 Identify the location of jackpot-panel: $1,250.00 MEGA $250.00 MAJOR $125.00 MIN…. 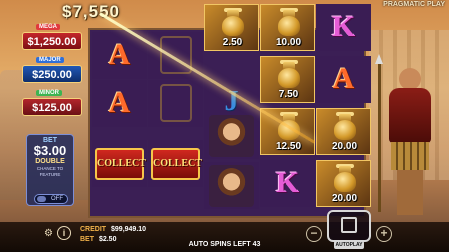
(52, 76).